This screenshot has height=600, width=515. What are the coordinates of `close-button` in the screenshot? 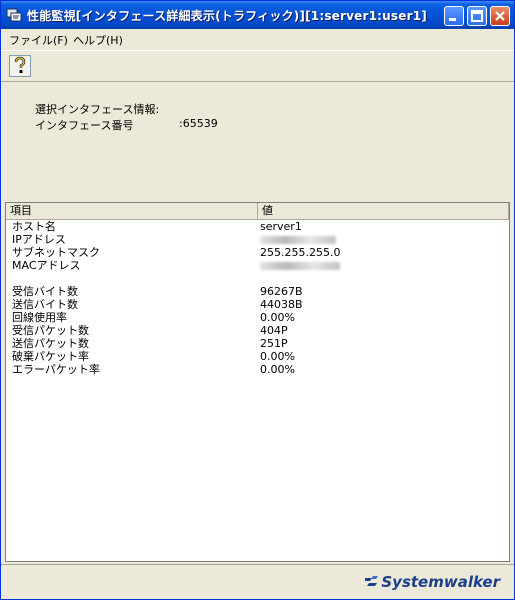 It's located at (500, 16).